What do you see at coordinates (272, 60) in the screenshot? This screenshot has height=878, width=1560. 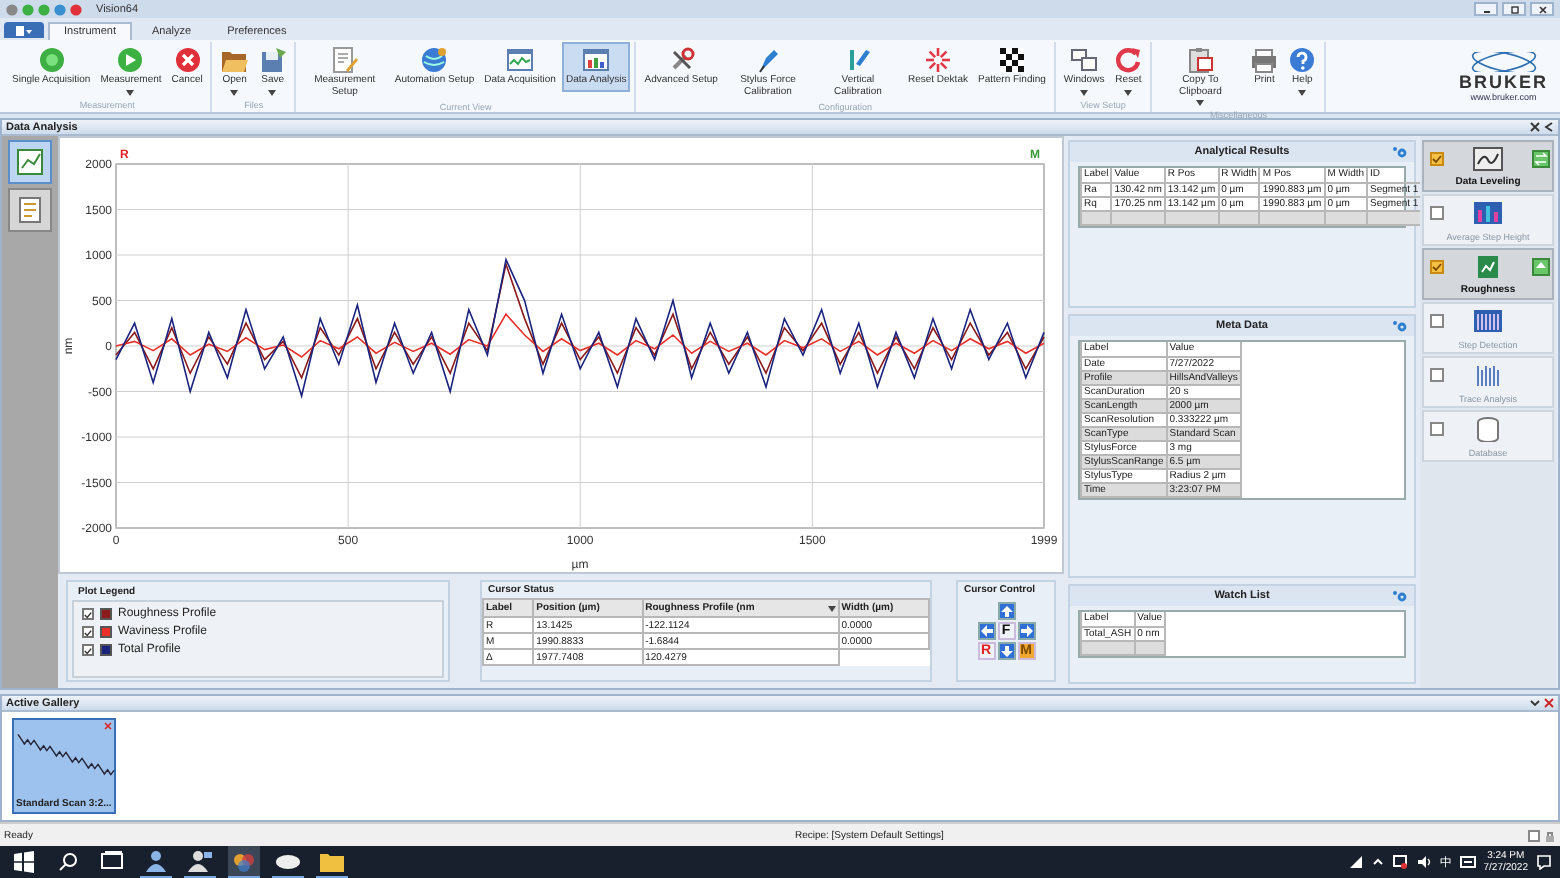 I see `save-icon` at bounding box center [272, 60].